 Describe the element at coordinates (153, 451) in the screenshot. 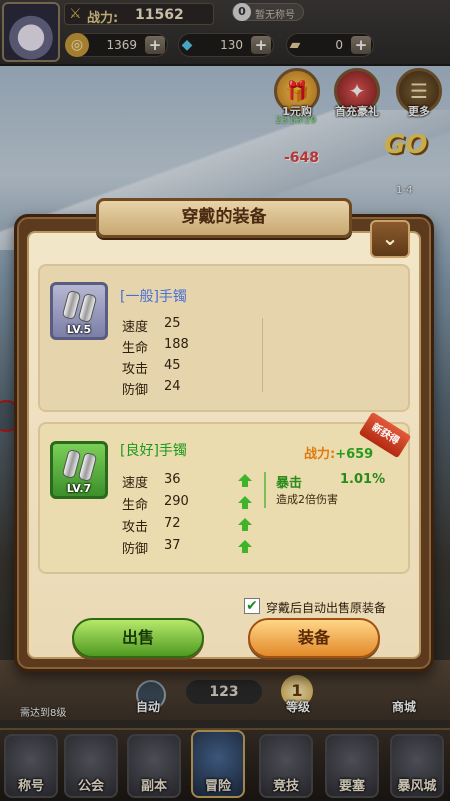

I see `new-item-name: [良好]手镯` at that location.